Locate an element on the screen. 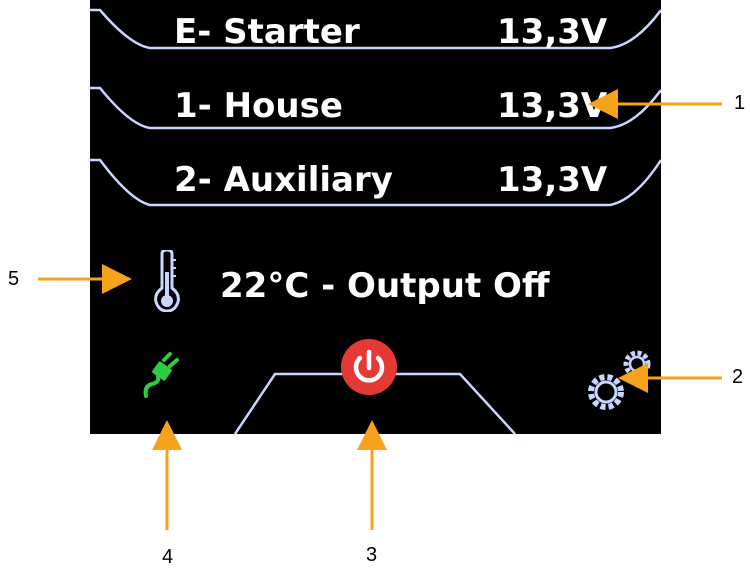  callout-number: 3 is located at coordinates (372, 555).